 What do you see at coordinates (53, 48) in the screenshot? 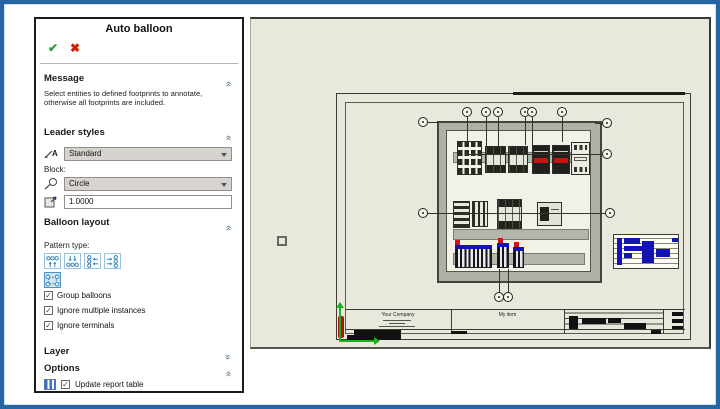
I see `confirm-button: ✔` at bounding box center [53, 48].